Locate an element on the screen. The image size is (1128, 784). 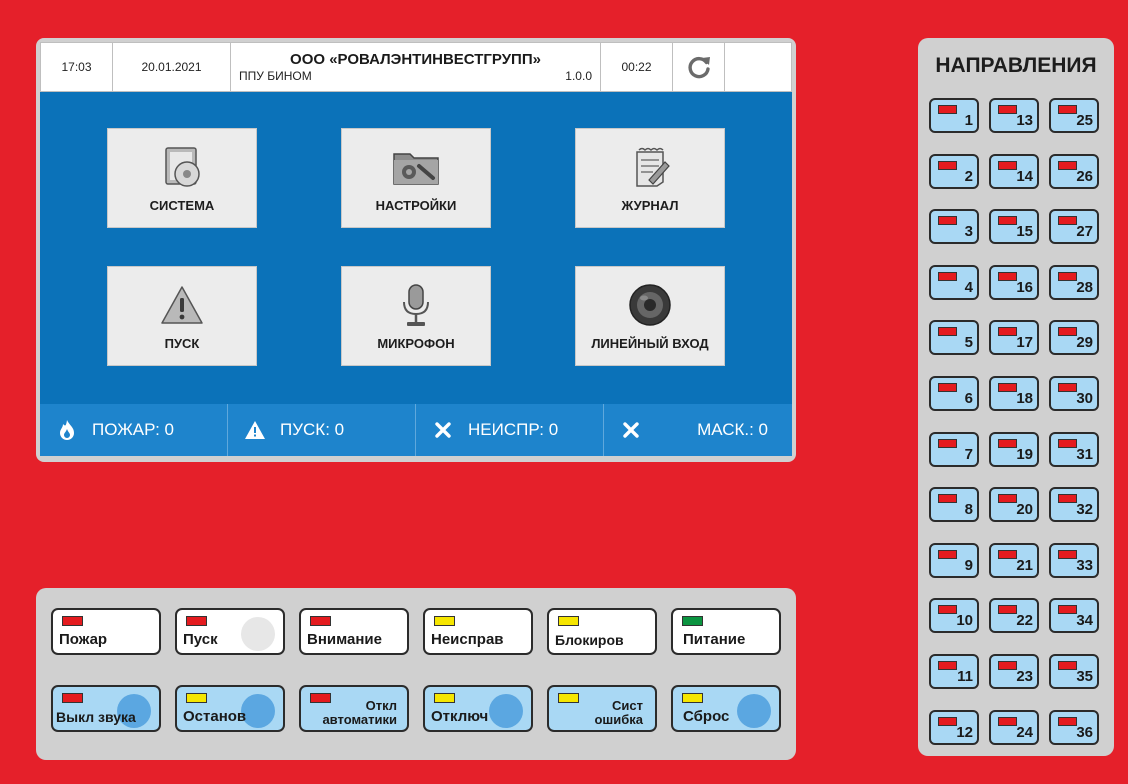
elapsed-timer: 00:22 is located at coordinates (637, 67).